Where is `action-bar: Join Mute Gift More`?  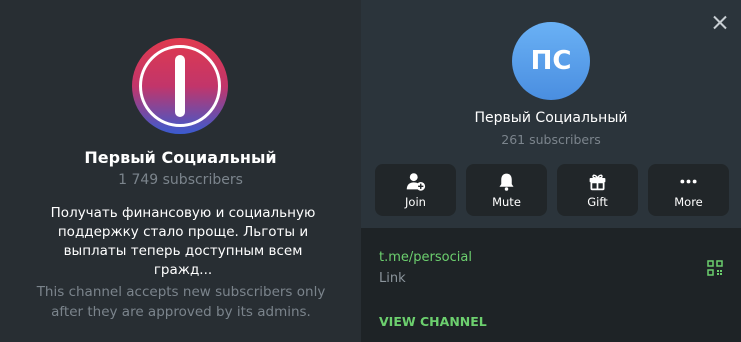
action-bar: Join Mute Gift More is located at coordinates (552, 190).